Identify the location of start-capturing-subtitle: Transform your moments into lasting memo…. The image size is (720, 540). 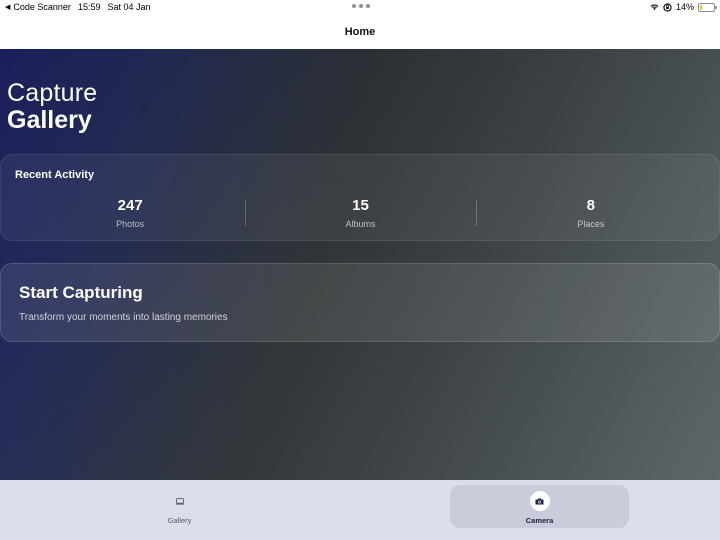
(123, 317).